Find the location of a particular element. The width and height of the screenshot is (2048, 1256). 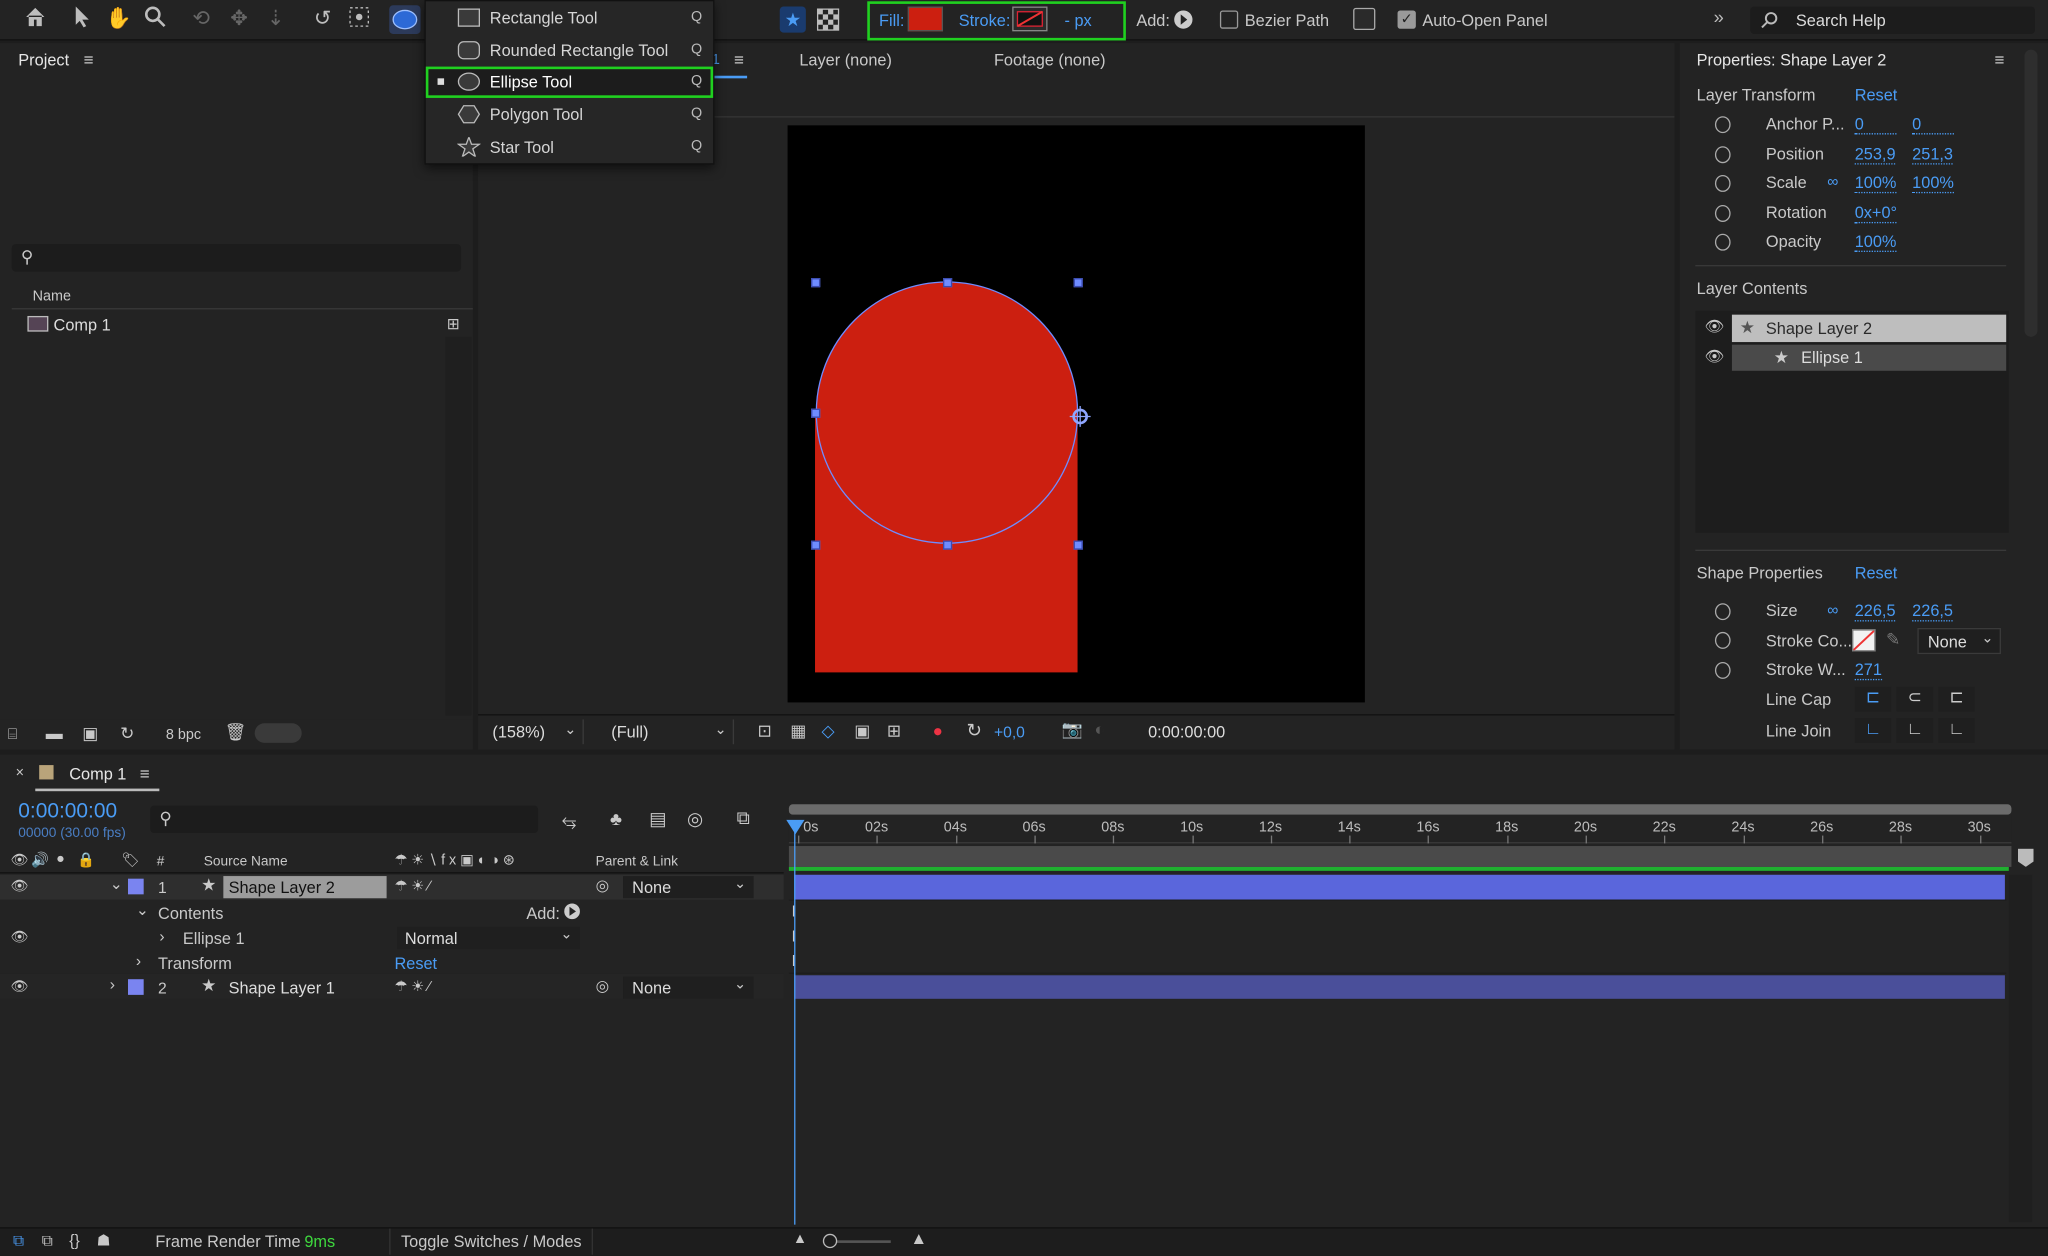

pan-camera-icon: ✥ is located at coordinates (239, 19).